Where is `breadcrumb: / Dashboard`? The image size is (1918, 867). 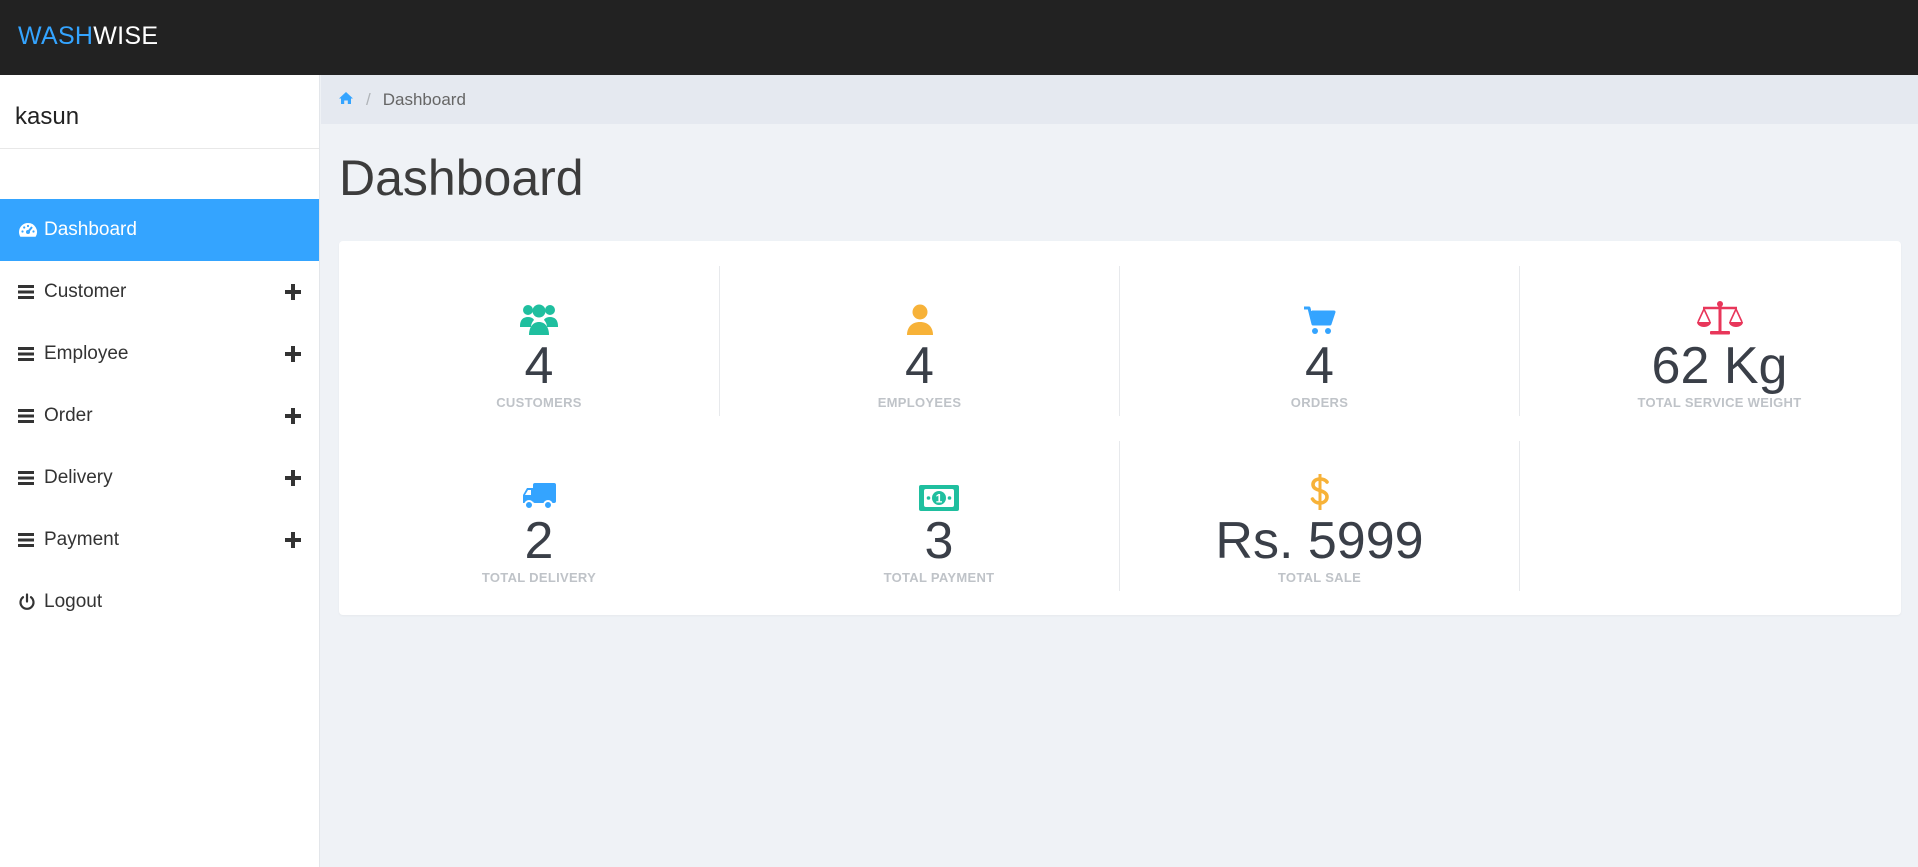 breadcrumb: / Dashboard is located at coordinates (1119, 99).